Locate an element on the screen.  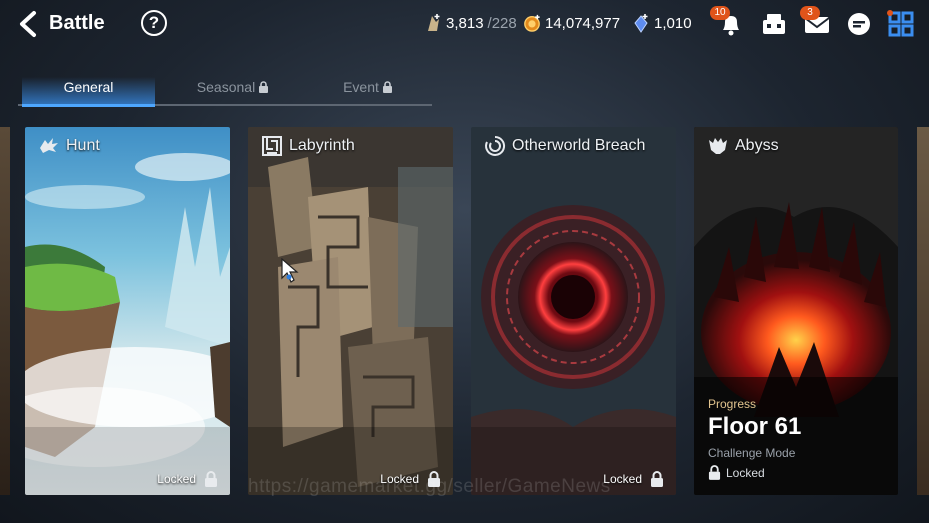
grid-menu-icon is located at coordinates (900, 23).